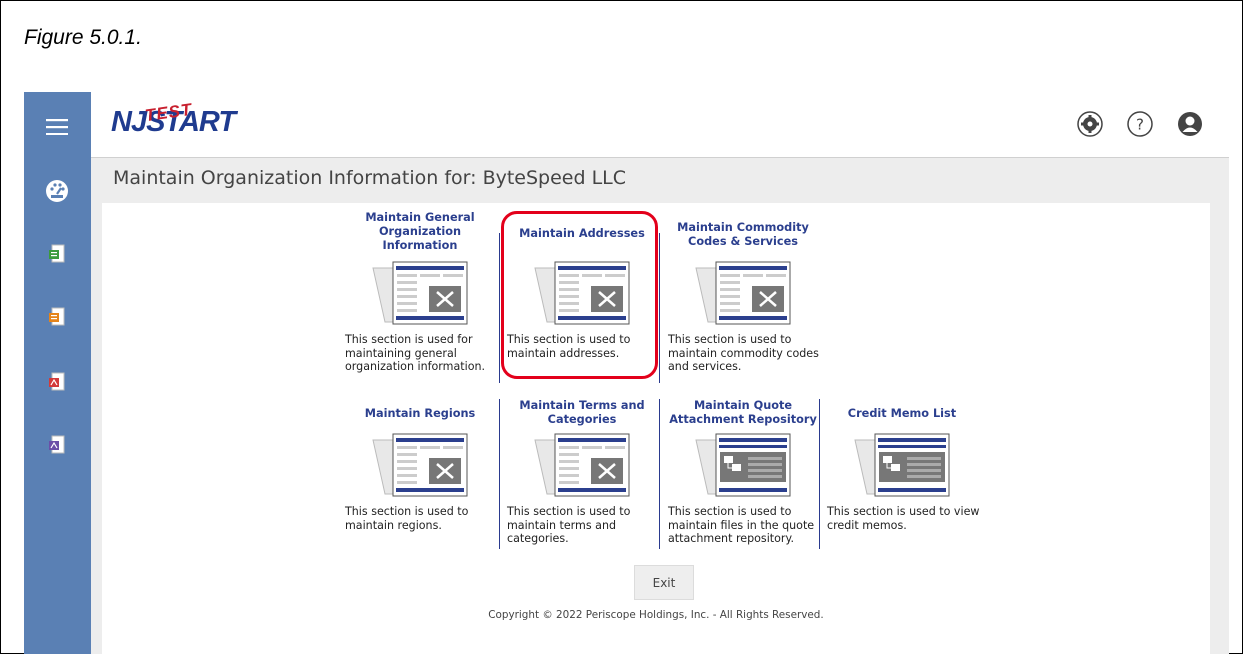  I want to click on user-icon, so click(1190, 124).